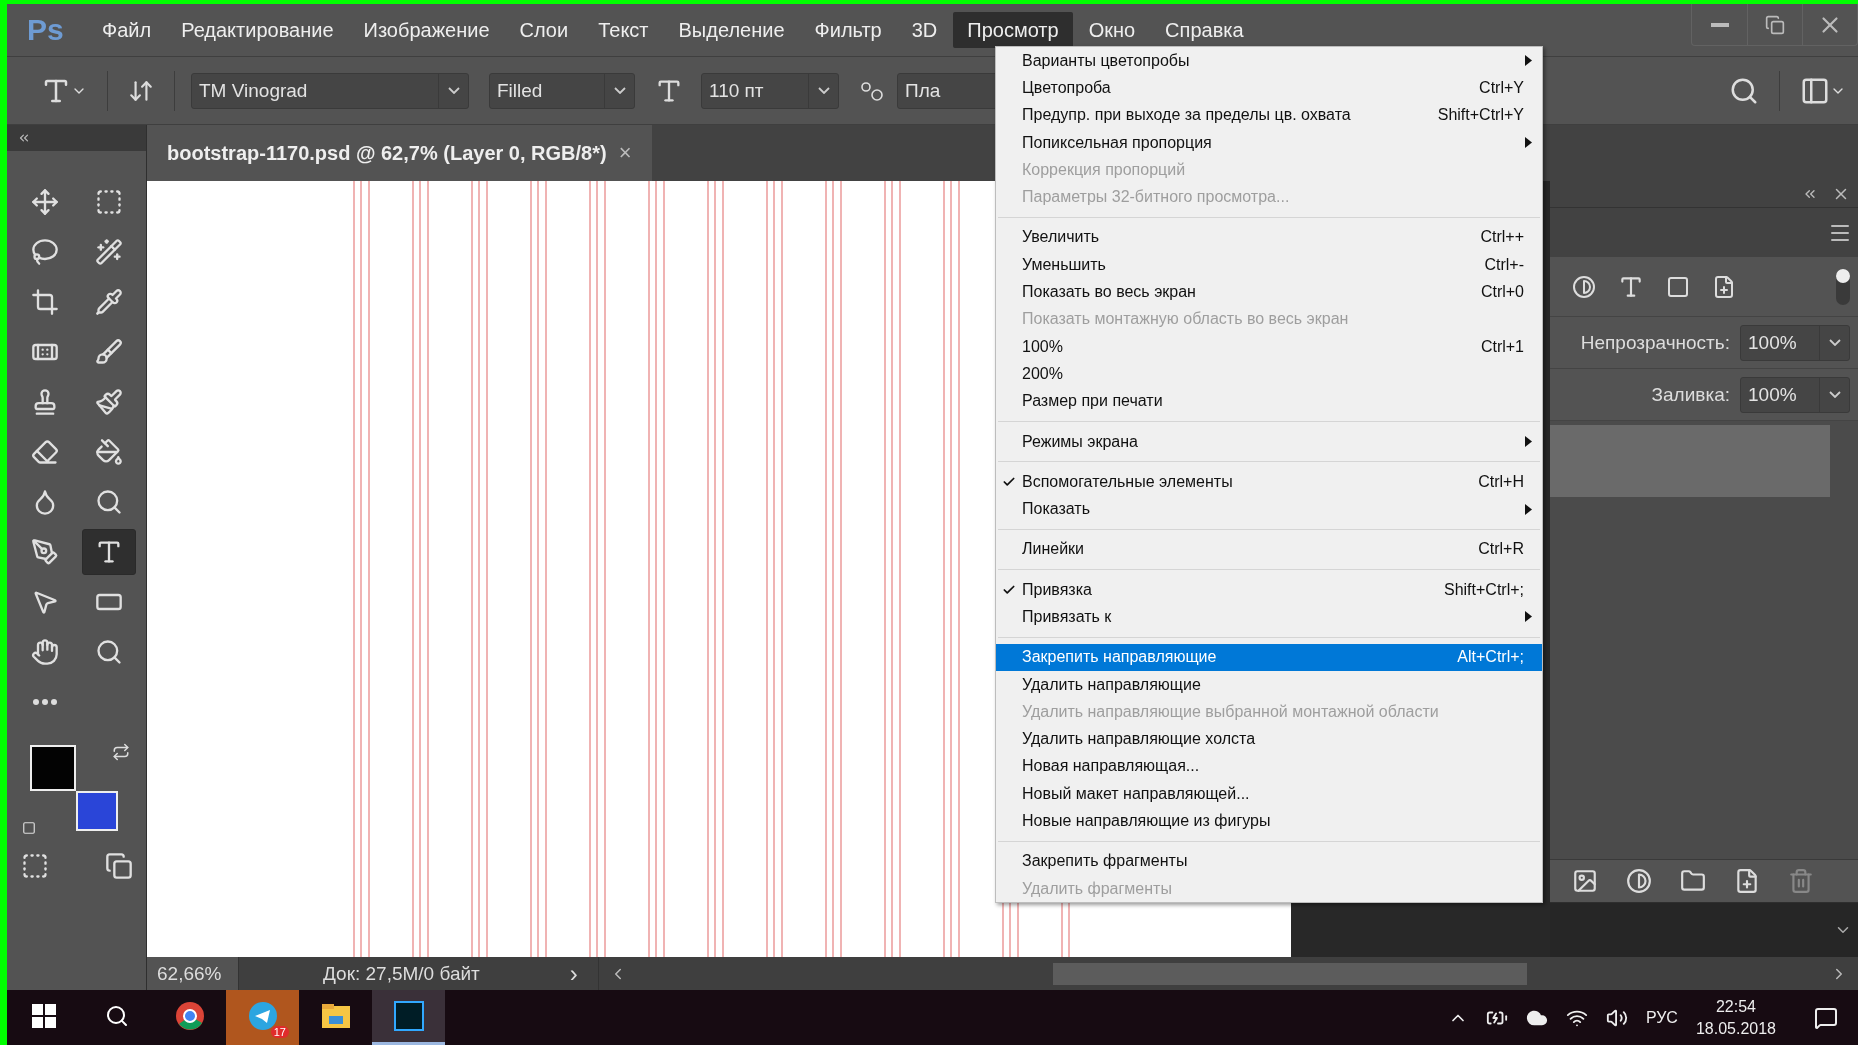  What do you see at coordinates (1584, 286) in the screenshot?
I see `adjustment-filter-icon` at bounding box center [1584, 286].